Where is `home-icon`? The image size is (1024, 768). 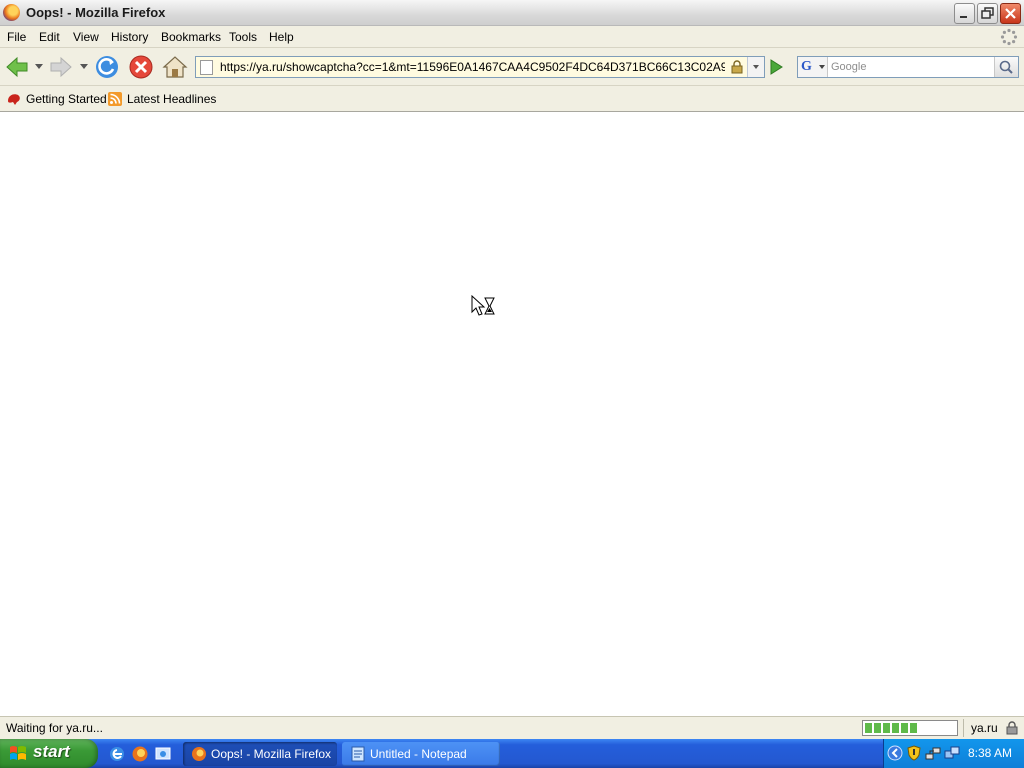 home-icon is located at coordinates (175, 67).